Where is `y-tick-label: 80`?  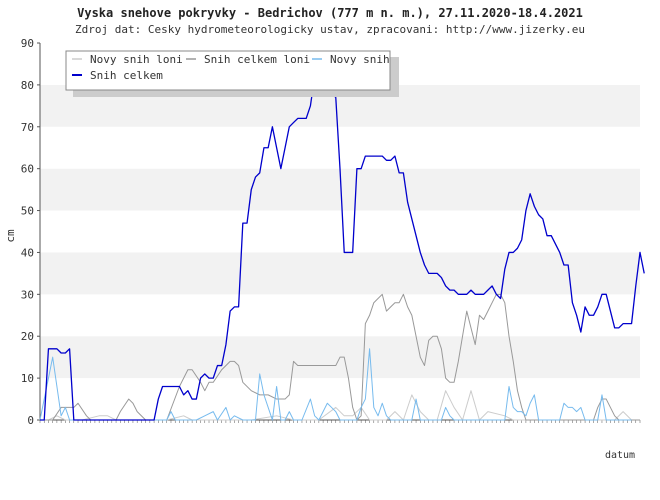
y-tick-label: 80 is located at coordinates (27, 85).